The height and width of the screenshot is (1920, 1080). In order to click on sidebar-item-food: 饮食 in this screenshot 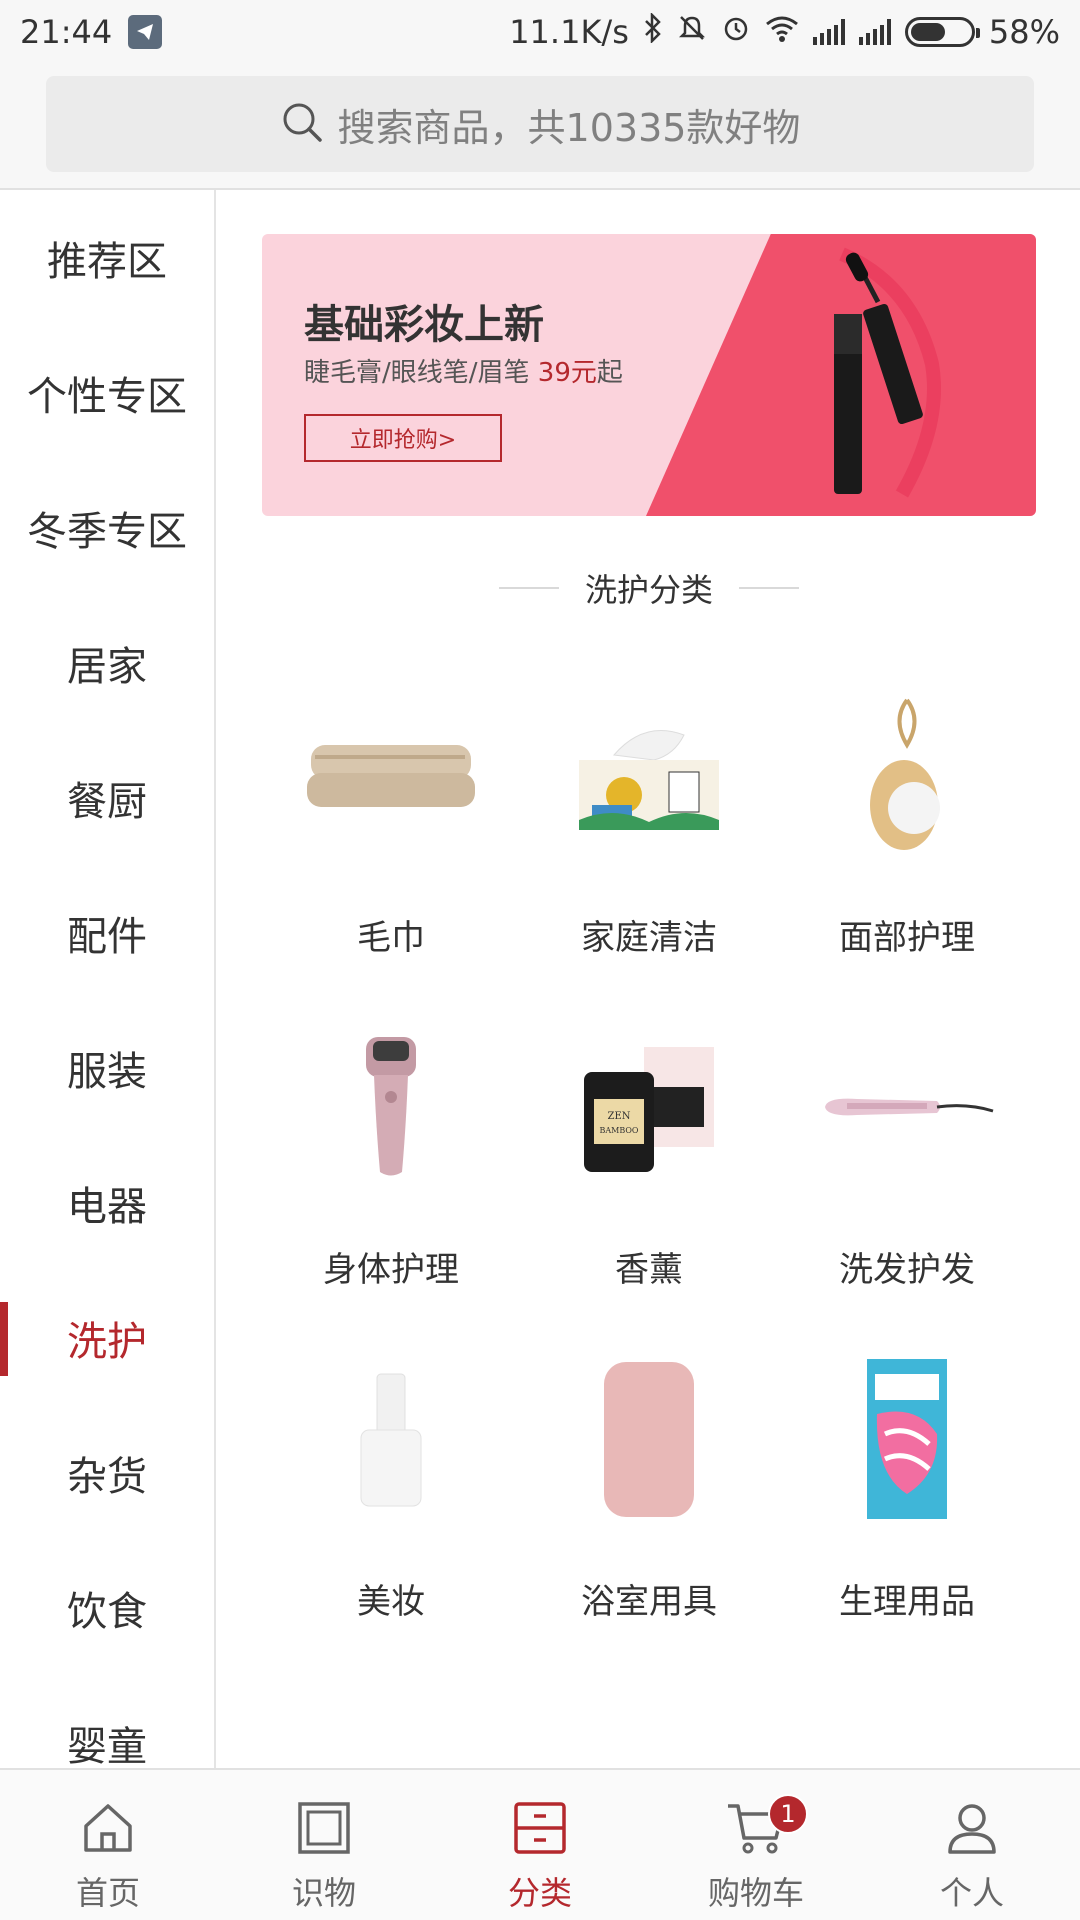, I will do `click(107, 1607)`.